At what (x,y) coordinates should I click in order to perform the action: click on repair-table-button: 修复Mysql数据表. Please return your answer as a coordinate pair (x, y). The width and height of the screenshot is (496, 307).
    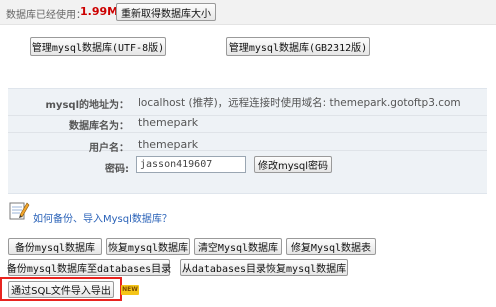
    Looking at the image, I should click on (331, 246).